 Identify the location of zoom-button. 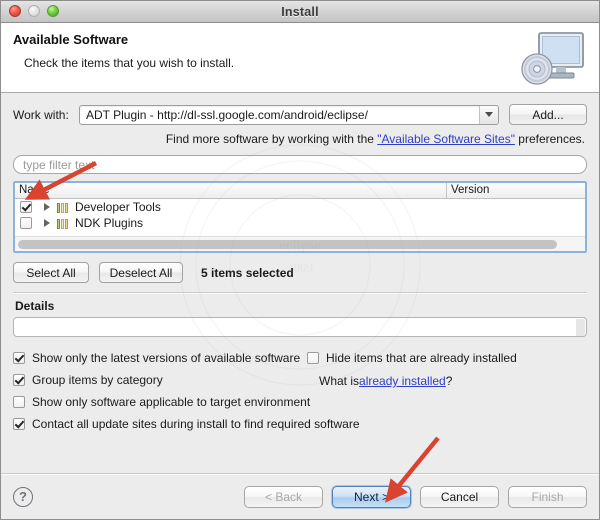
(53, 11).